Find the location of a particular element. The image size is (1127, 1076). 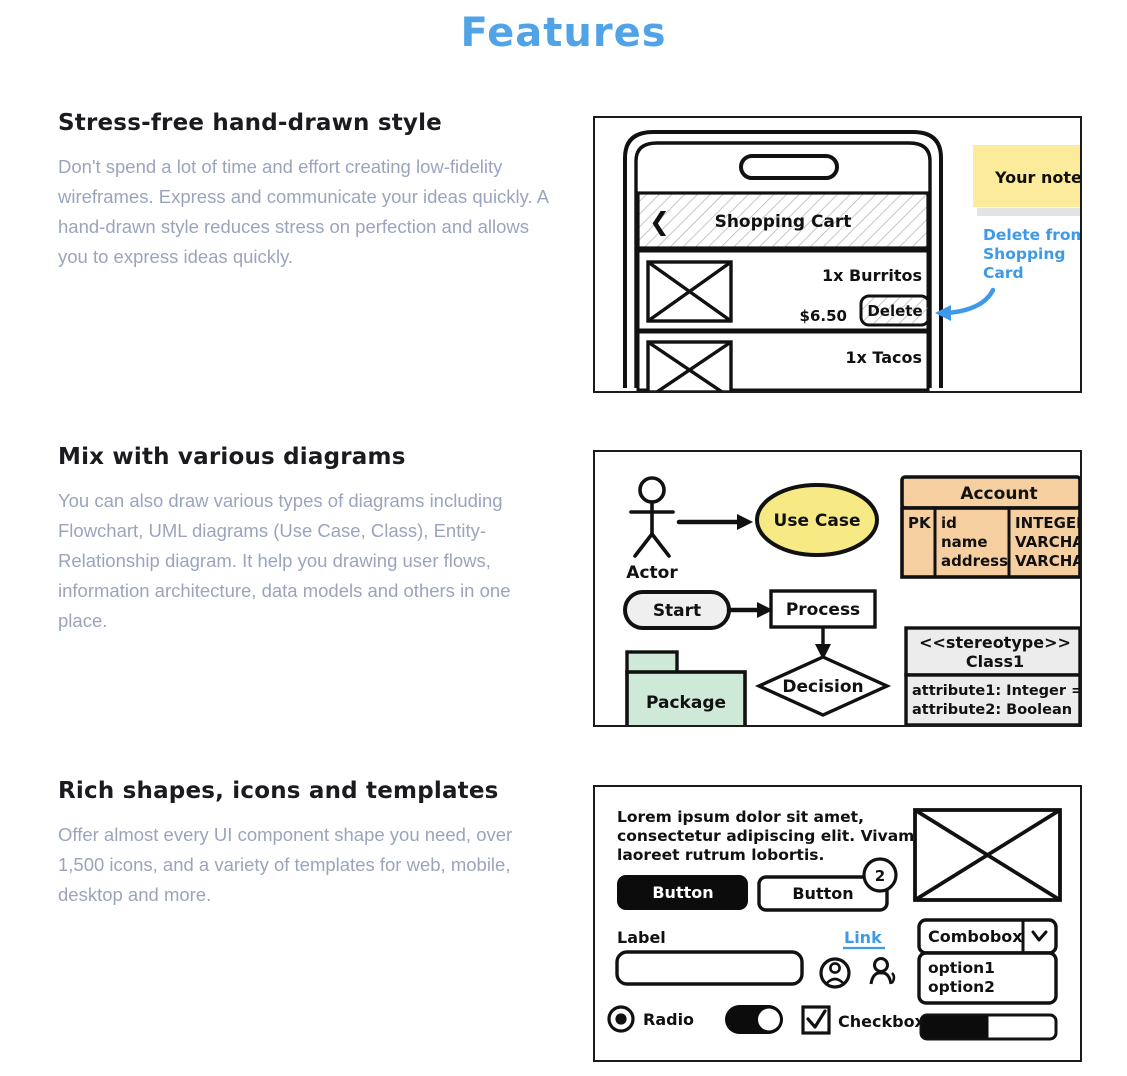

progress-bar is located at coordinates (988, 1027).